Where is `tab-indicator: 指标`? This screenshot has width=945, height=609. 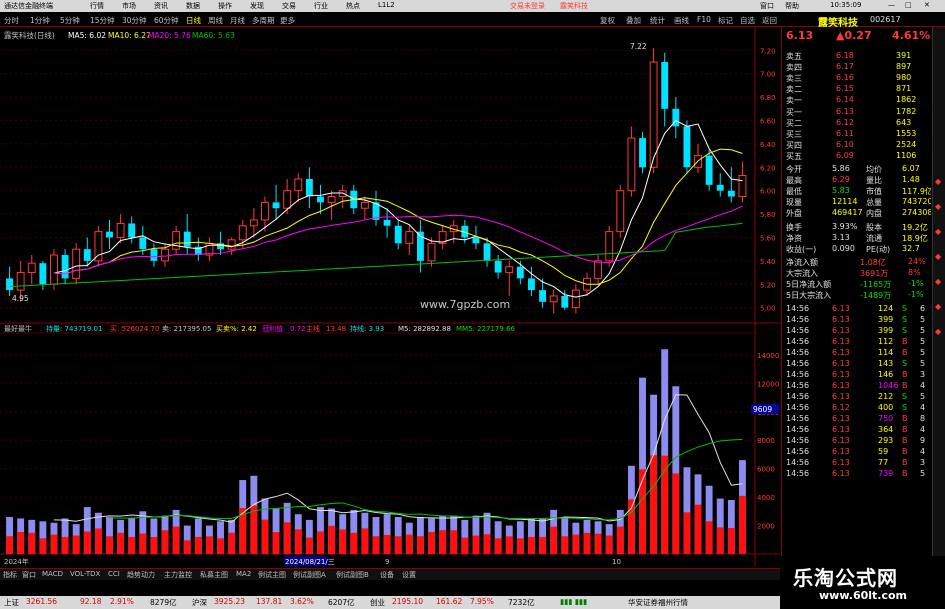
tab-indicator: 指标 is located at coordinates (10, 575).